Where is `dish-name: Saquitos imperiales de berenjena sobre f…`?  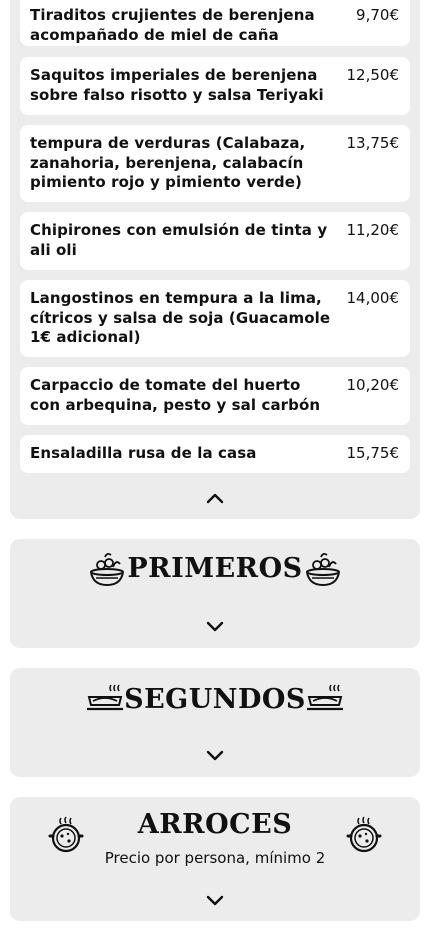
dish-name: Saquitos imperiales de berenjena sobre f… is located at coordinates (177, 85).